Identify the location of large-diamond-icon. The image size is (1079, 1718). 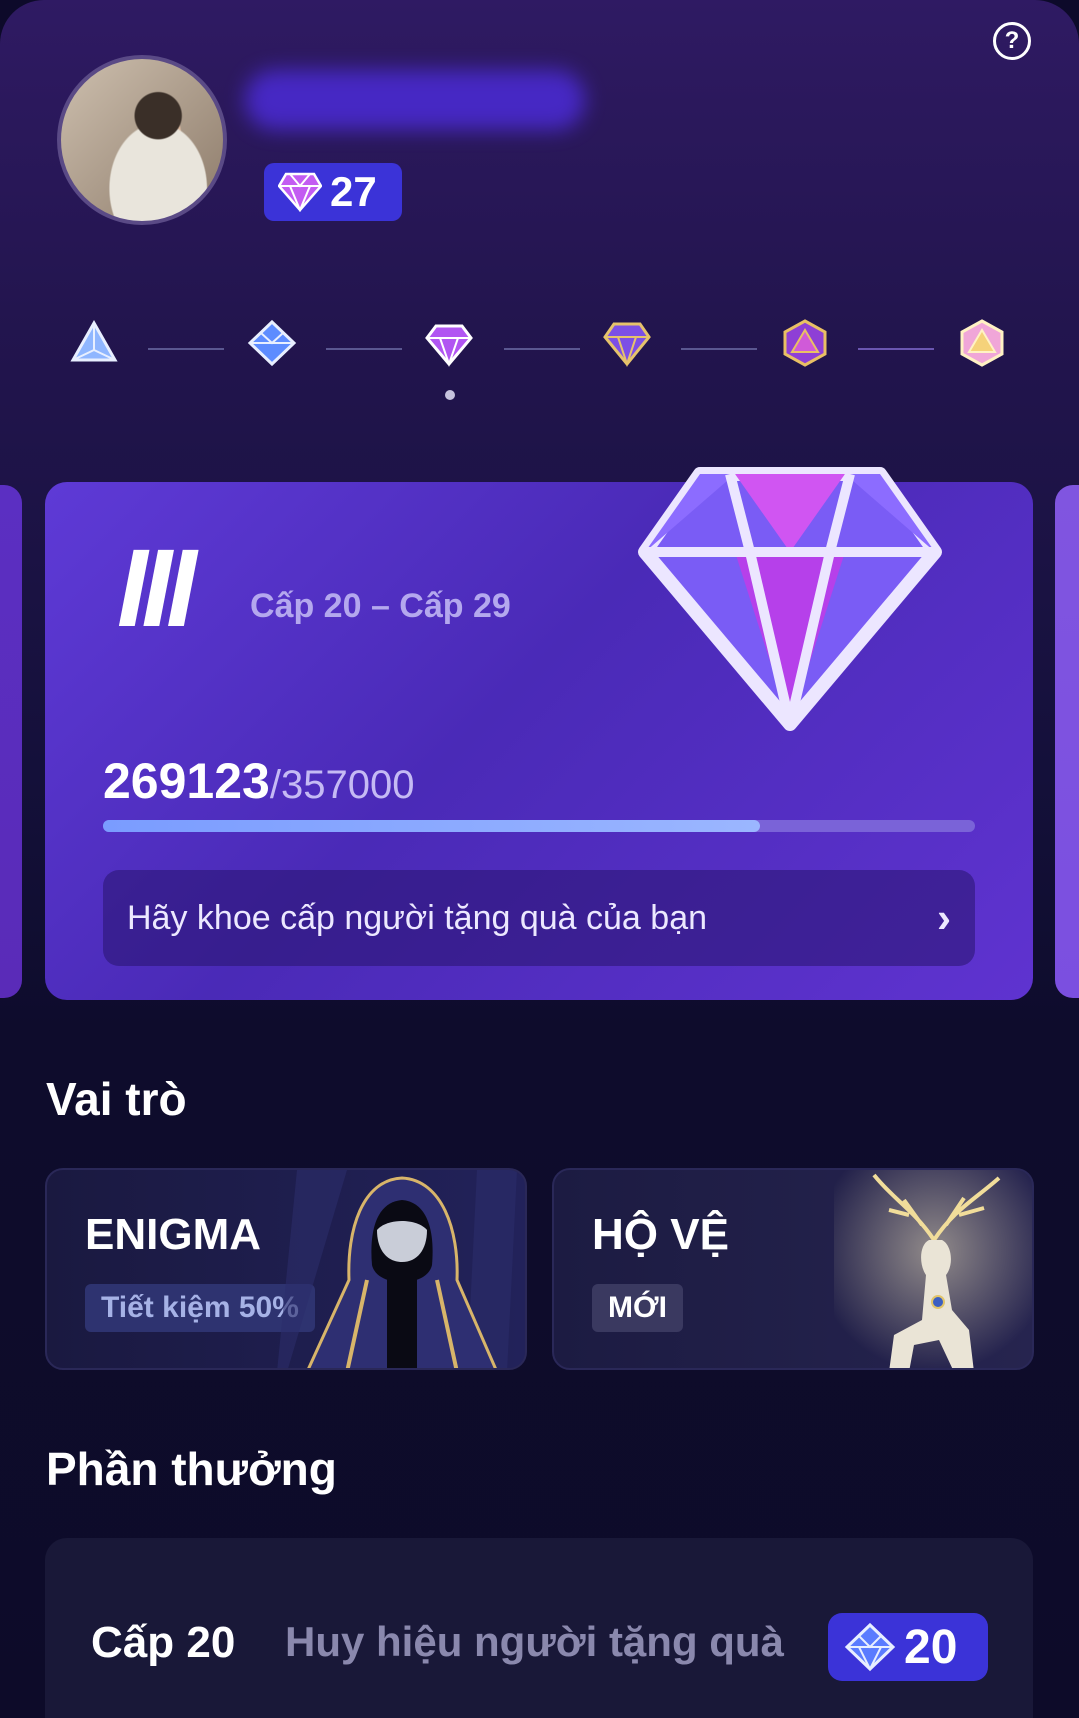
(790, 599).